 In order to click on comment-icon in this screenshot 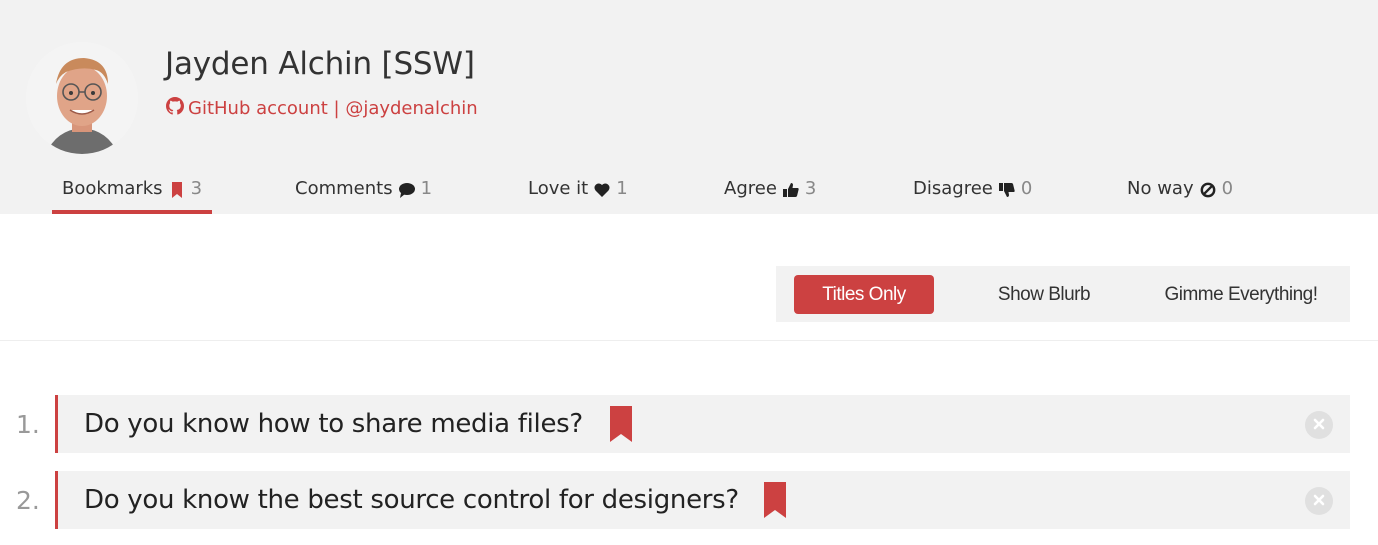, I will do `click(406, 190)`.